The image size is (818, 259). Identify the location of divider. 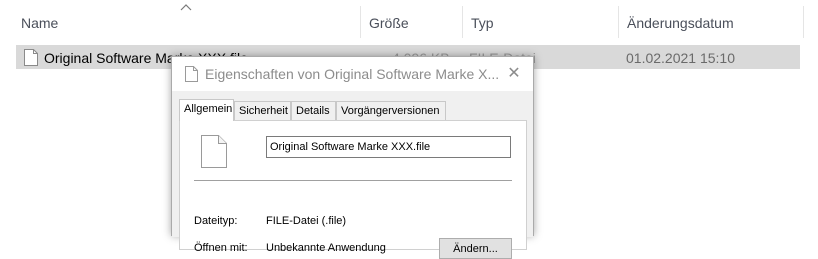
(353, 180).